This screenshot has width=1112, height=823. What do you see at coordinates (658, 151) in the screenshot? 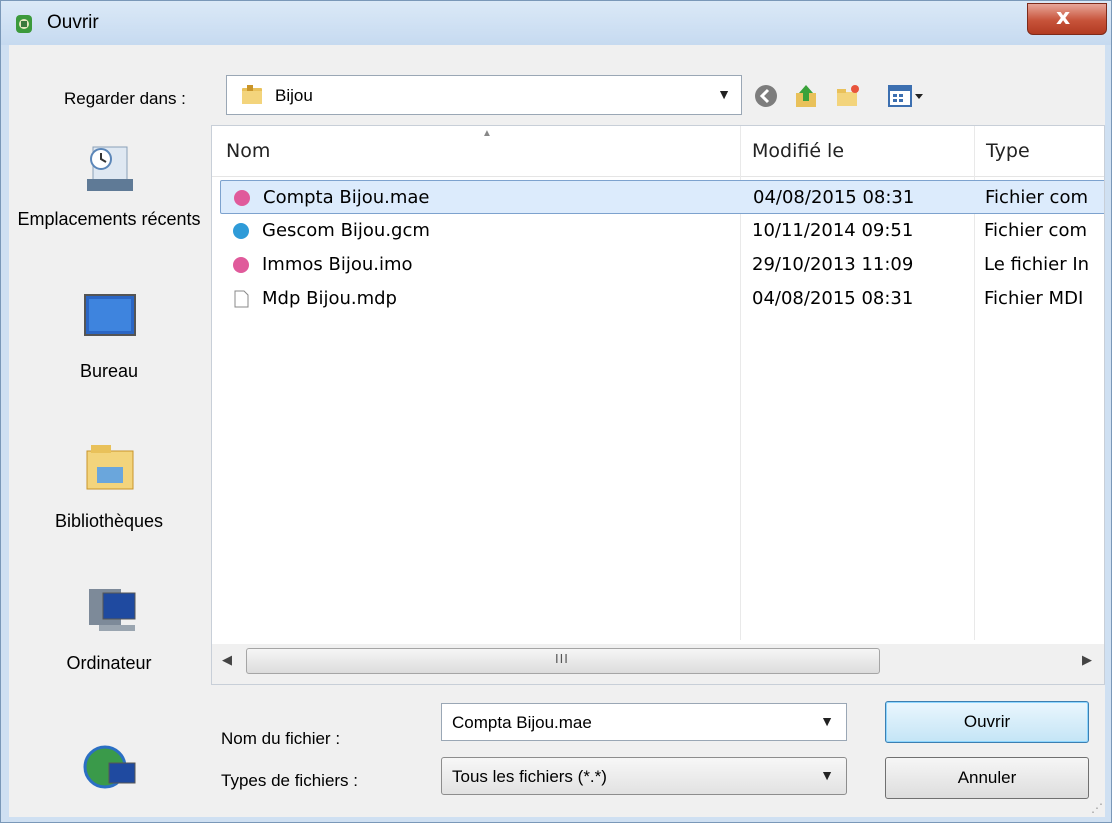
I see `file-list-header: ▲ Nom Modifié le Type` at bounding box center [658, 151].